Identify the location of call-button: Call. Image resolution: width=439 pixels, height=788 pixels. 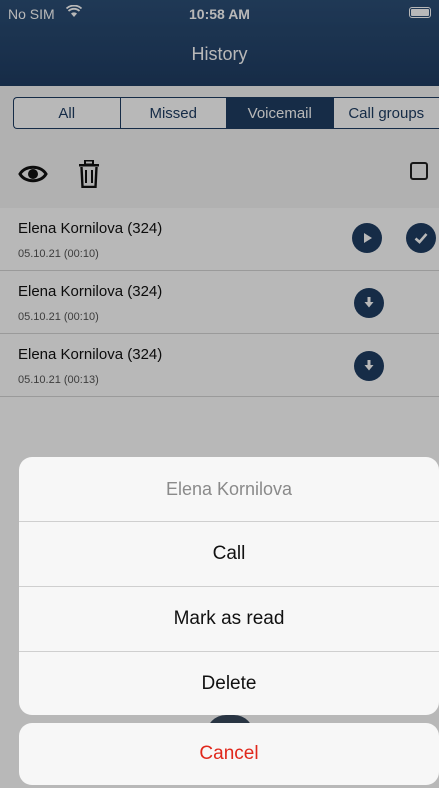
(229, 553).